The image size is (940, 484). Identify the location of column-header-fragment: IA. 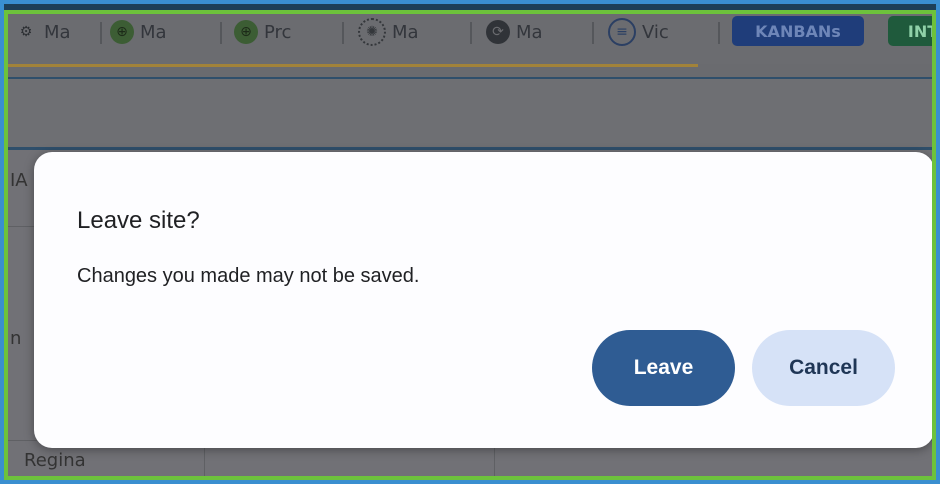
(19, 180).